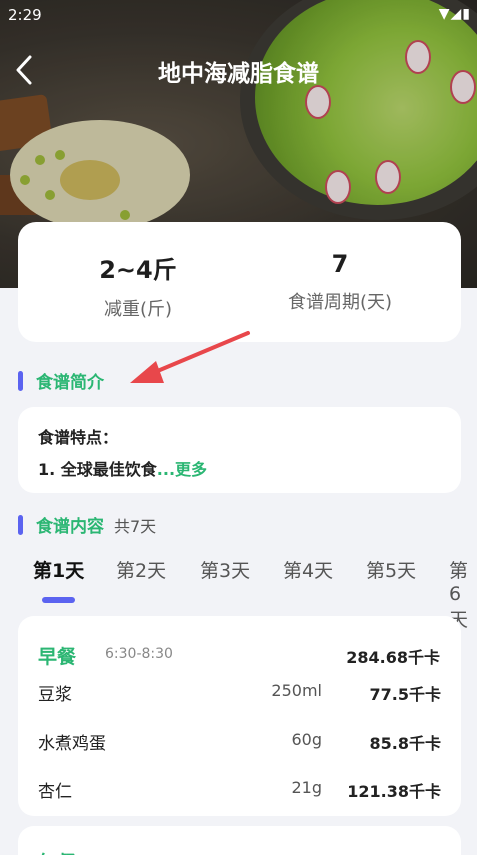 The image size is (477, 855). What do you see at coordinates (190, 357) in the screenshot?
I see `annotation-arrow-icon` at bounding box center [190, 357].